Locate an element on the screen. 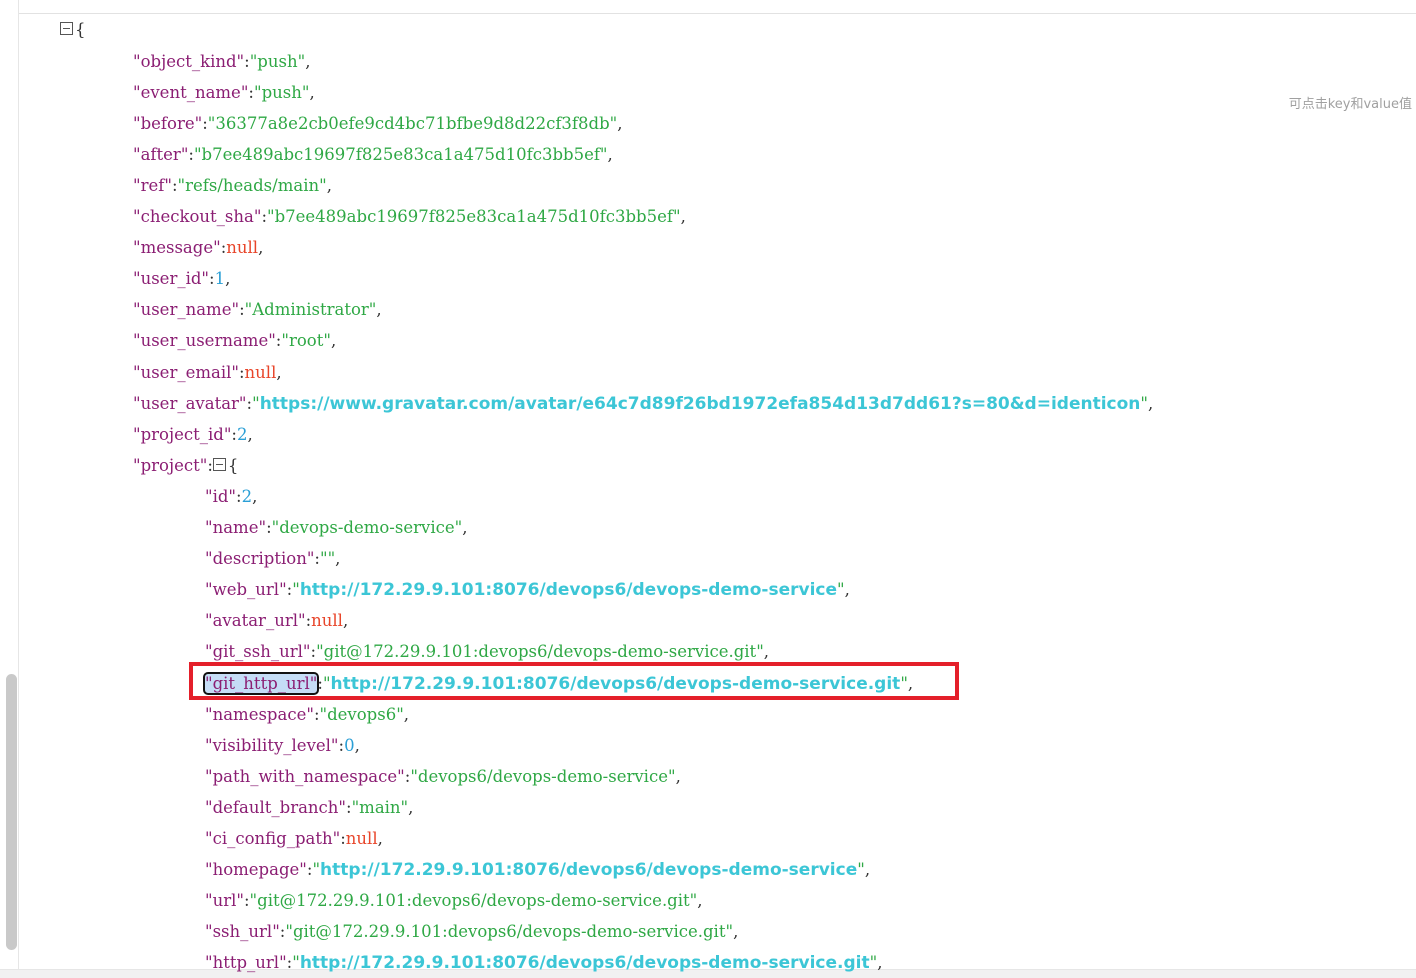 This screenshot has width=1416, height=978. json-key: "description" is located at coordinates (259, 558).